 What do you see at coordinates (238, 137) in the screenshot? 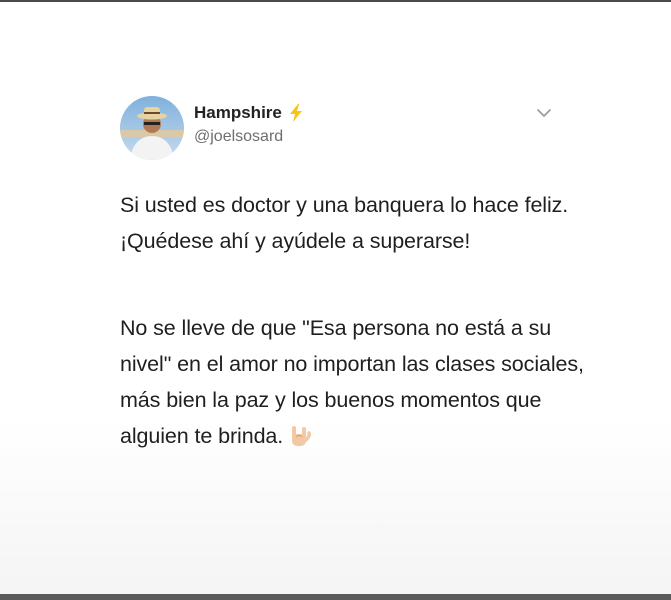
I see `user-handle: @joelsosard` at bounding box center [238, 137].